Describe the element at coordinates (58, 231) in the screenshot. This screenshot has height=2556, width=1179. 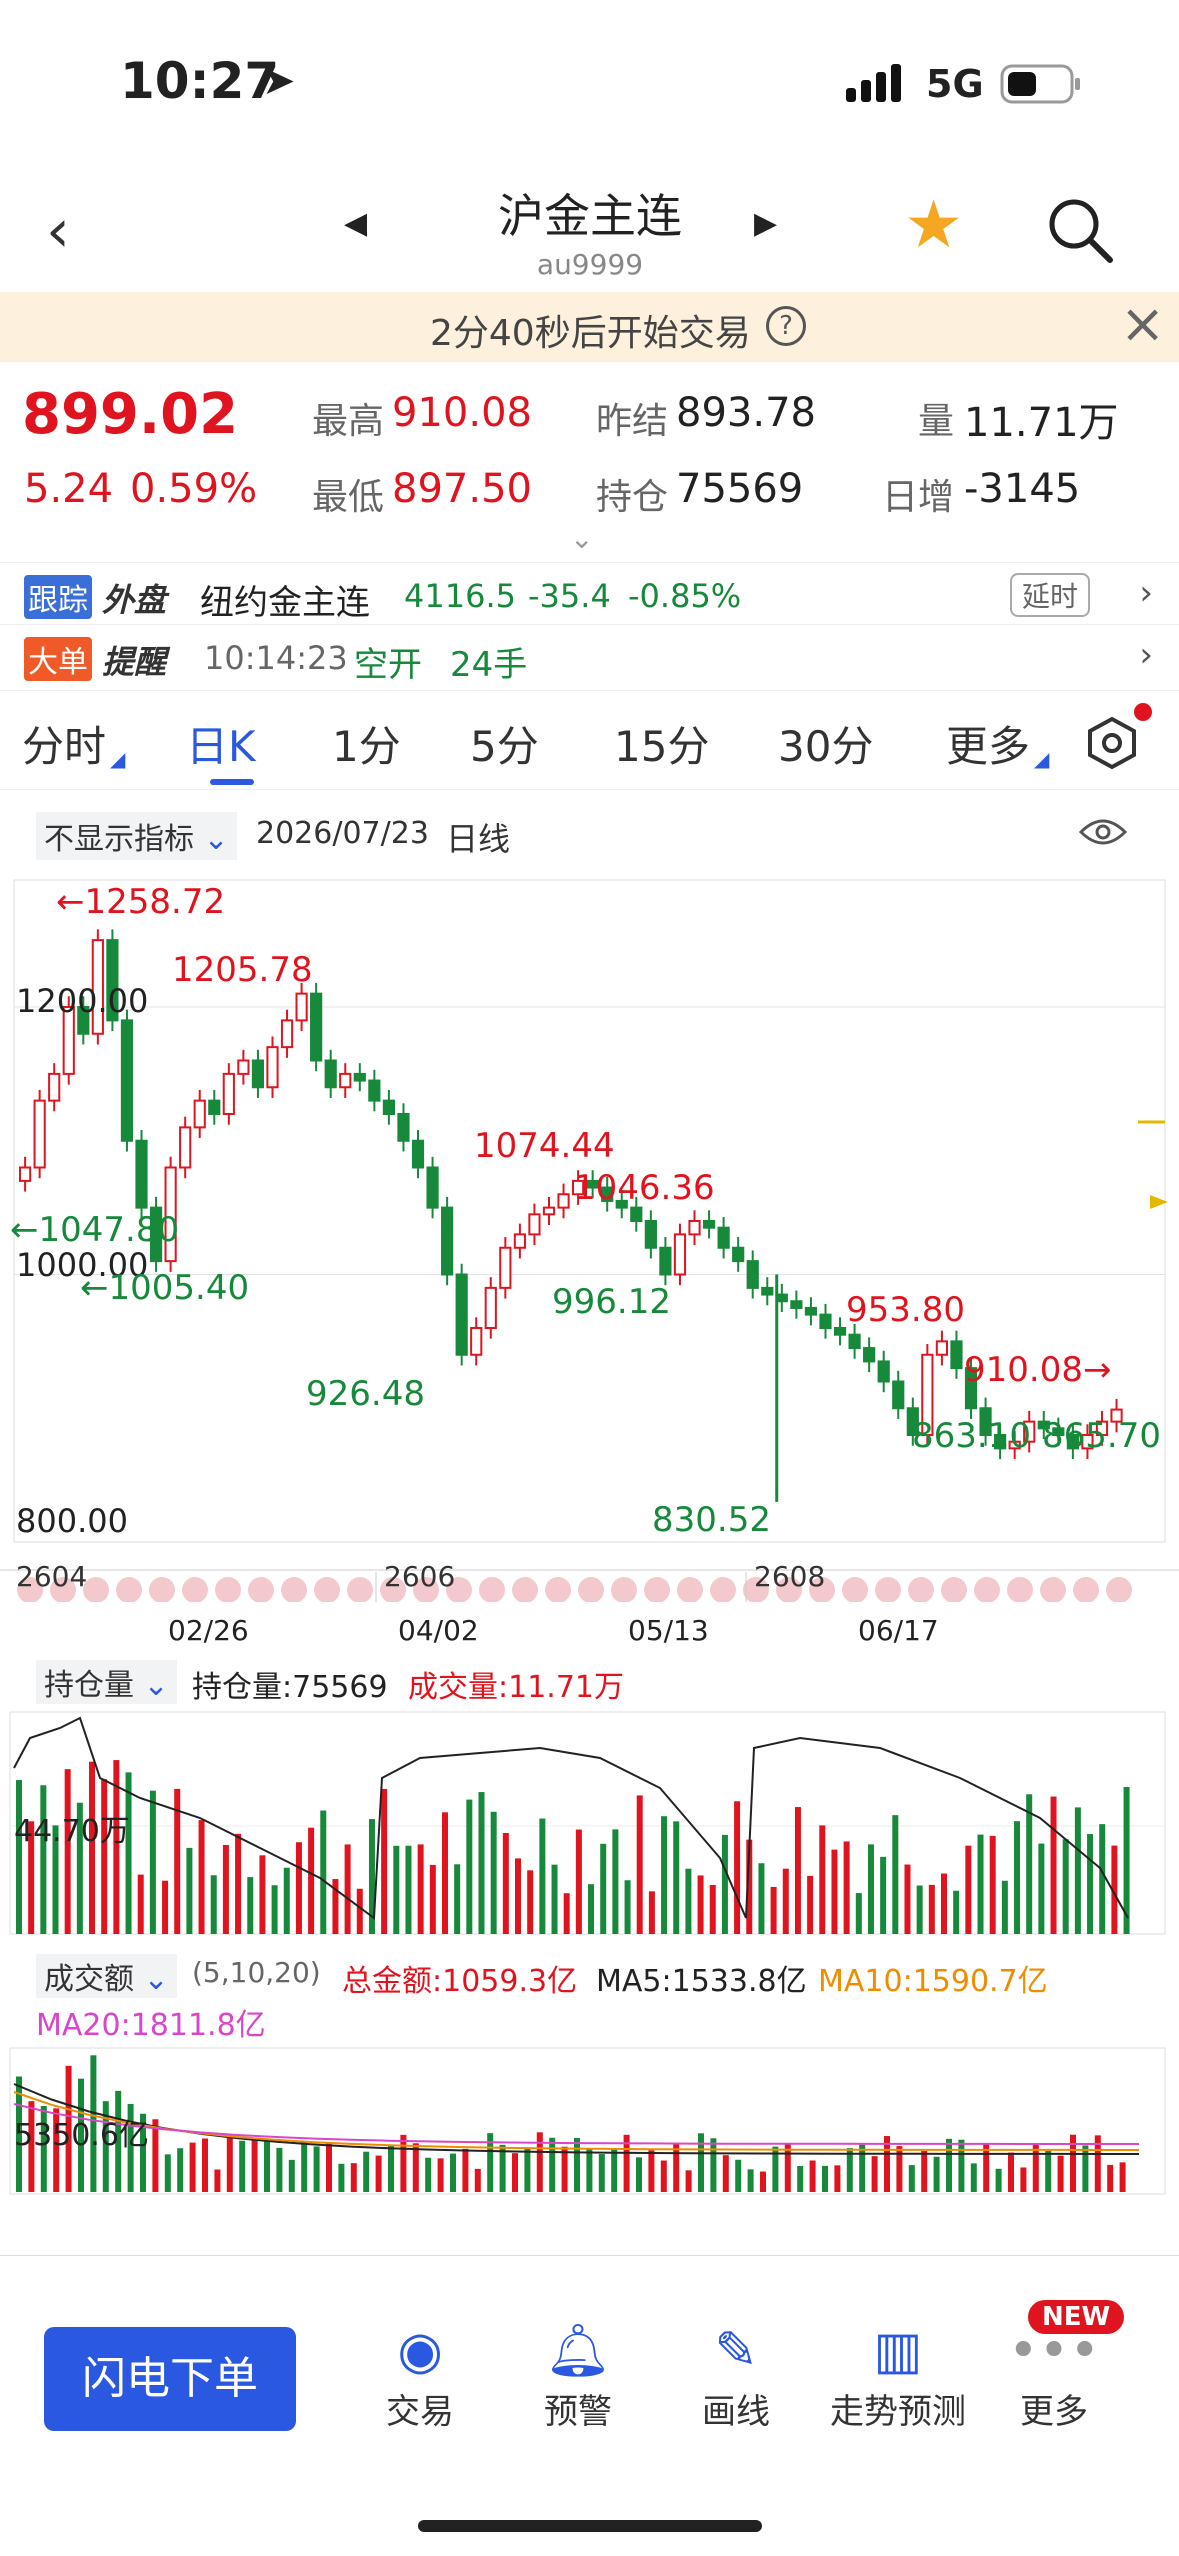
I see `back-icon: ‹` at that location.